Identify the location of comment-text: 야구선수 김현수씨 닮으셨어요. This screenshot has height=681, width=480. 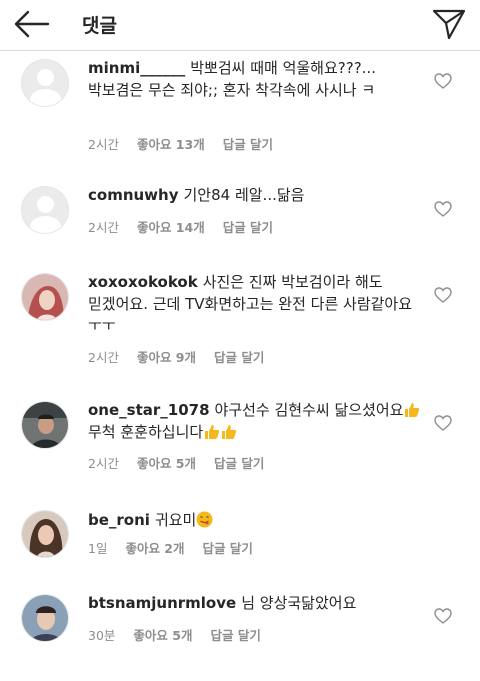
(309, 410).